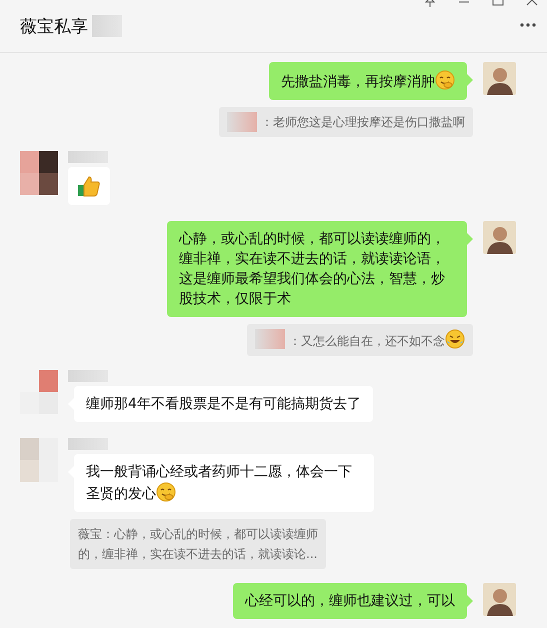 This screenshot has height=628, width=547. What do you see at coordinates (350, 601) in the screenshot?
I see `message-bubble: 心经可以的，缠师也建议过，可以` at bounding box center [350, 601].